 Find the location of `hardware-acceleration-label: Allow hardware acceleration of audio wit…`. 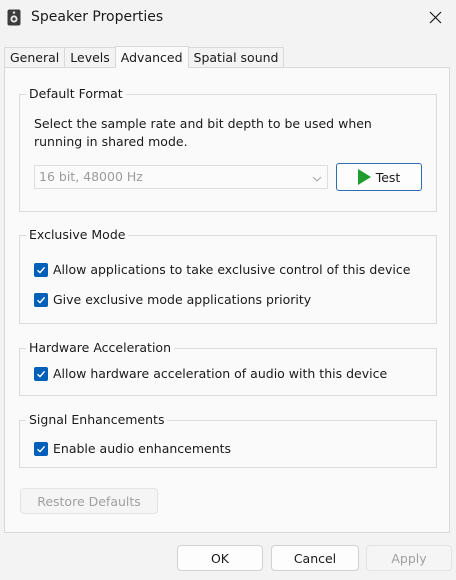

hardware-acceleration-label: Allow hardware acceleration of audio wit… is located at coordinates (220, 373).